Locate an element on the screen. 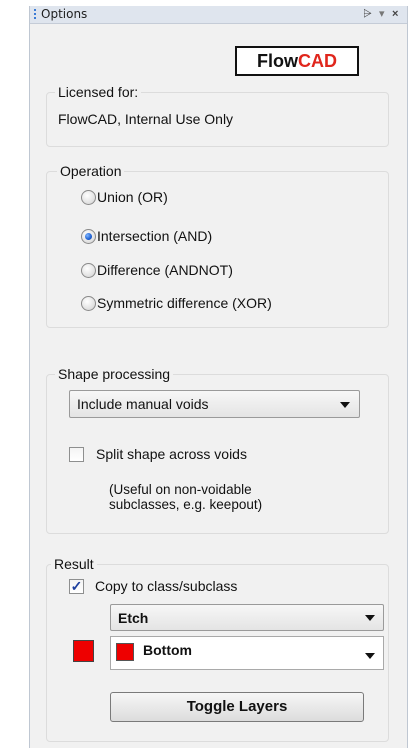  radio-difference is located at coordinates (88, 270).